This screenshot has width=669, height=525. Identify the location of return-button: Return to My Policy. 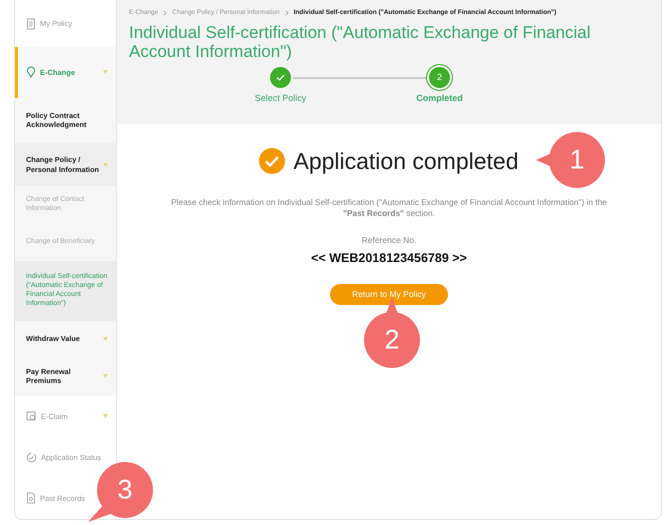
(389, 294).